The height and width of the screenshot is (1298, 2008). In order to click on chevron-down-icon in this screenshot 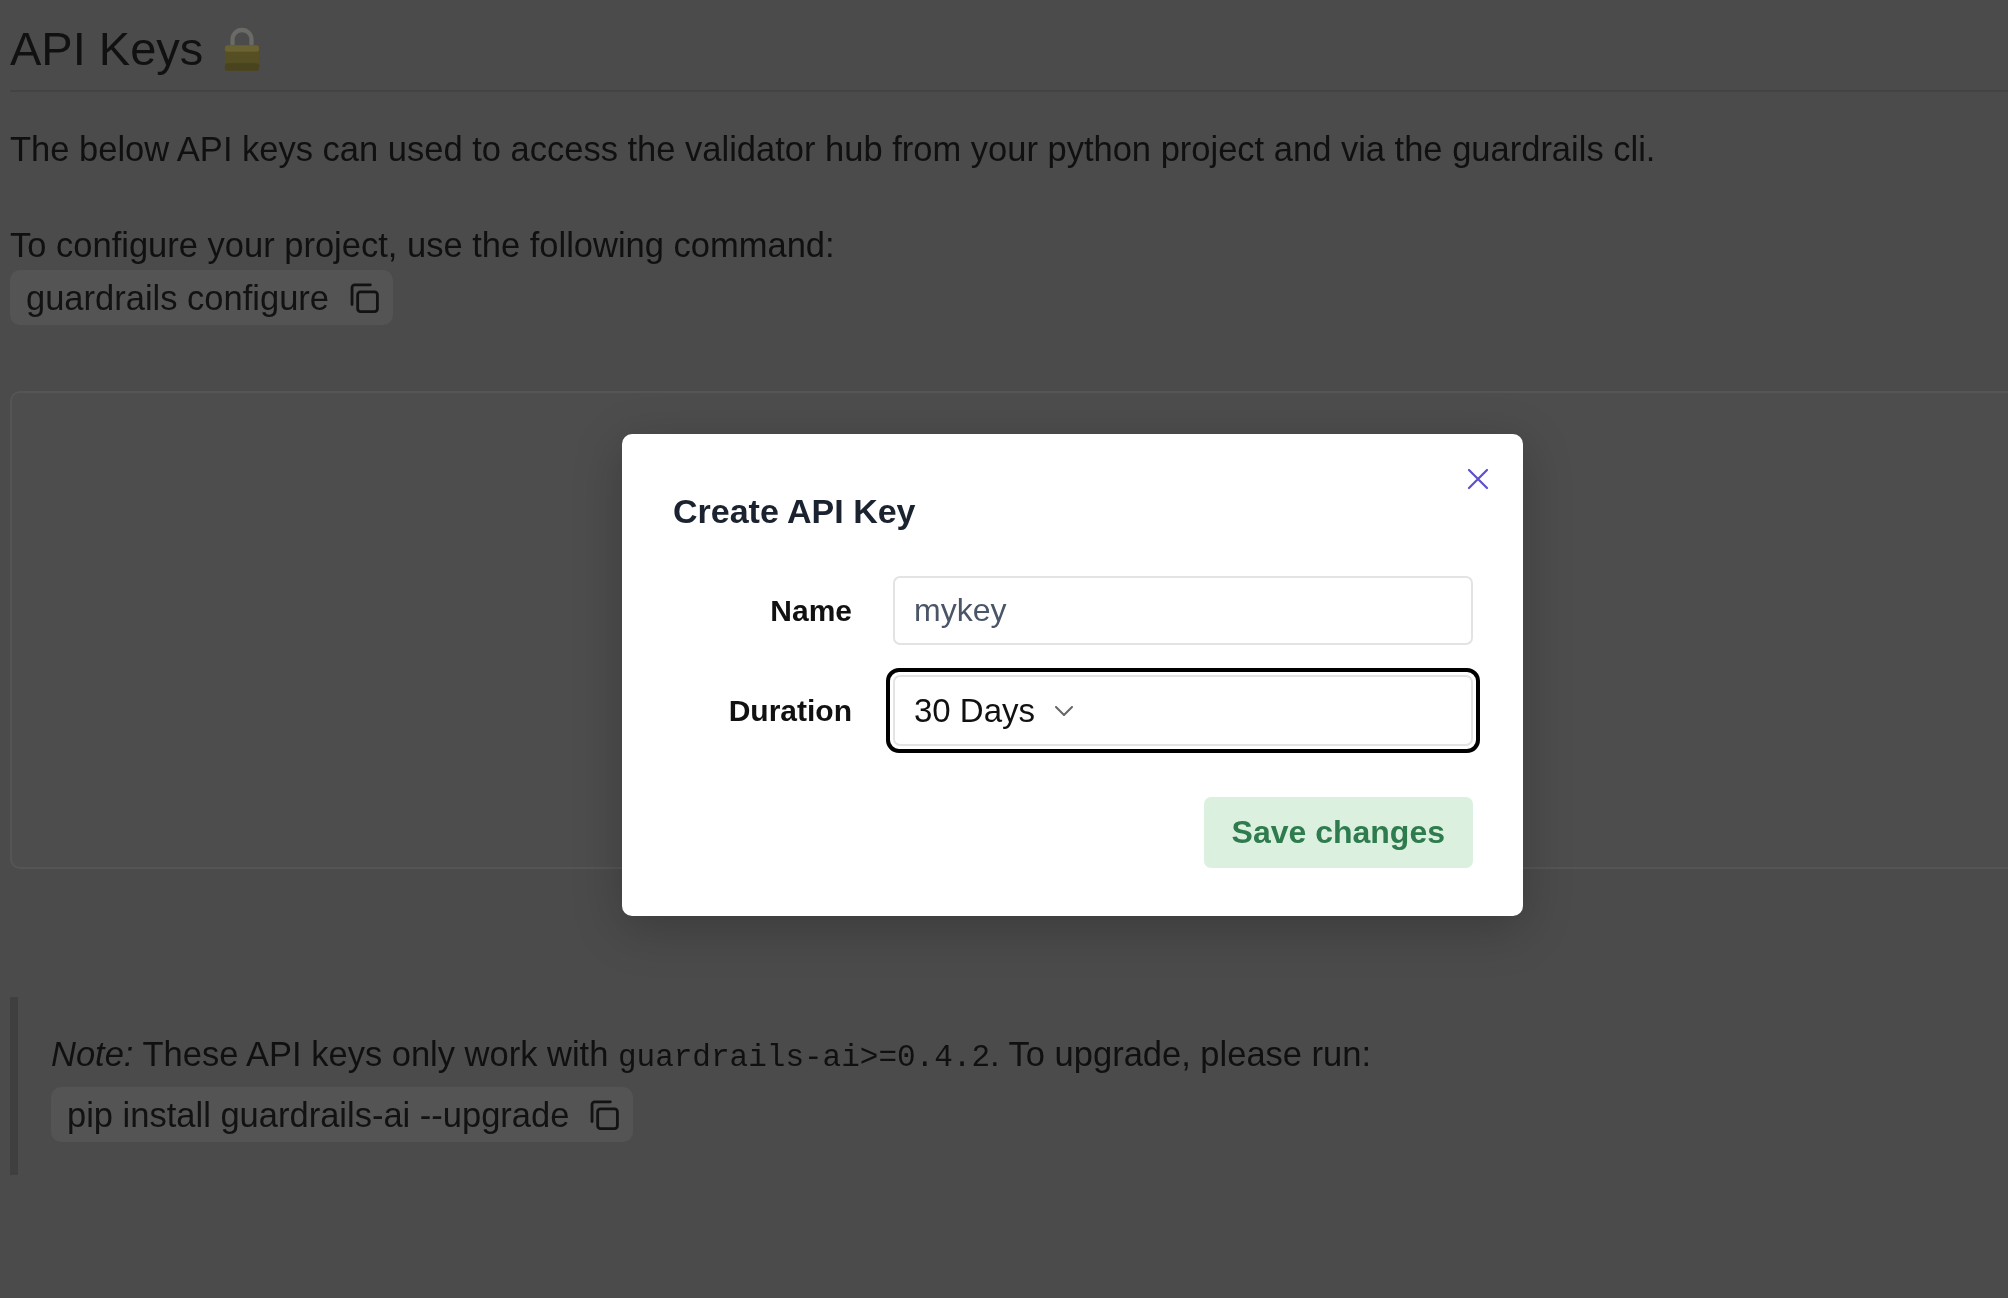, I will do `click(1064, 710)`.